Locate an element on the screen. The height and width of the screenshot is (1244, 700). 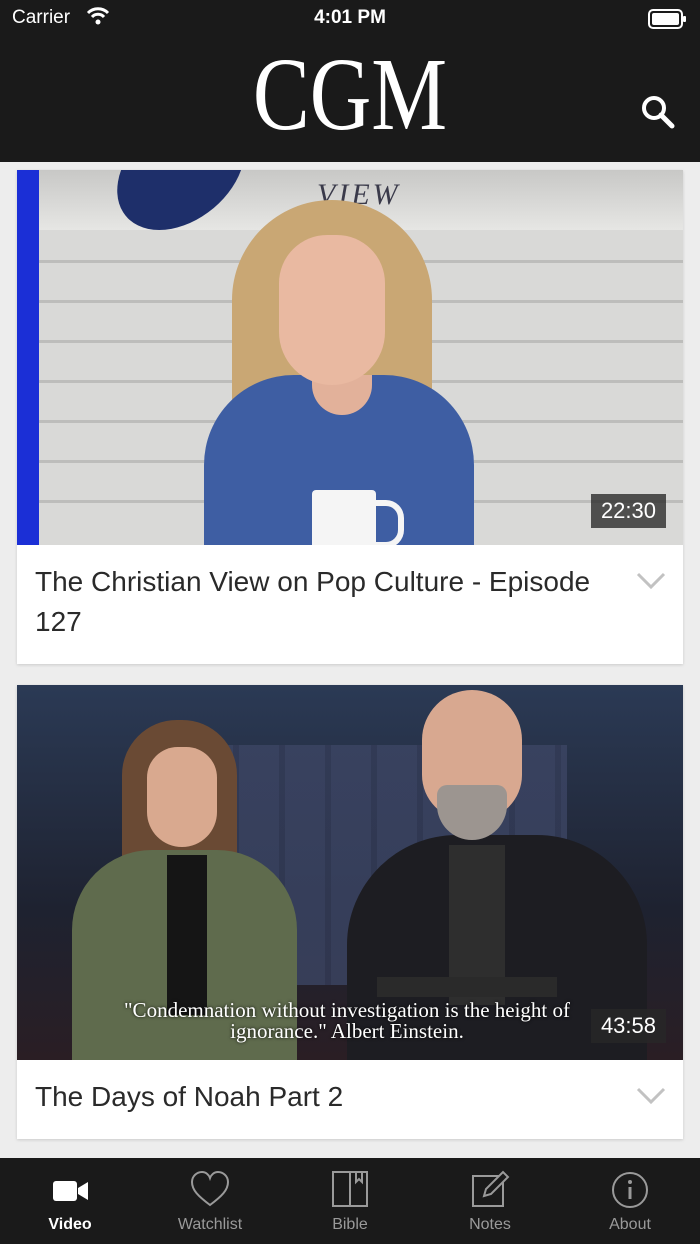
tab-notes: Notes is located at coordinates (490, 1201).